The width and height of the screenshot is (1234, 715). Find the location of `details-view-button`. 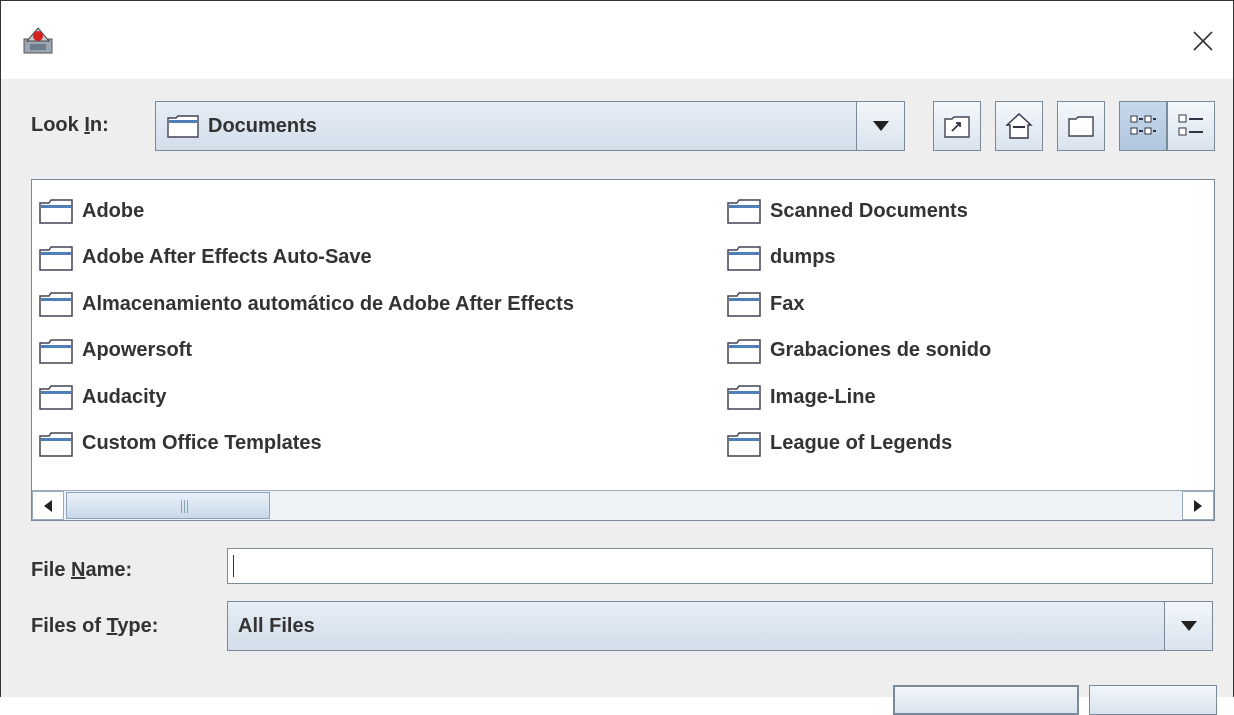

details-view-button is located at coordinates (1191, 126).